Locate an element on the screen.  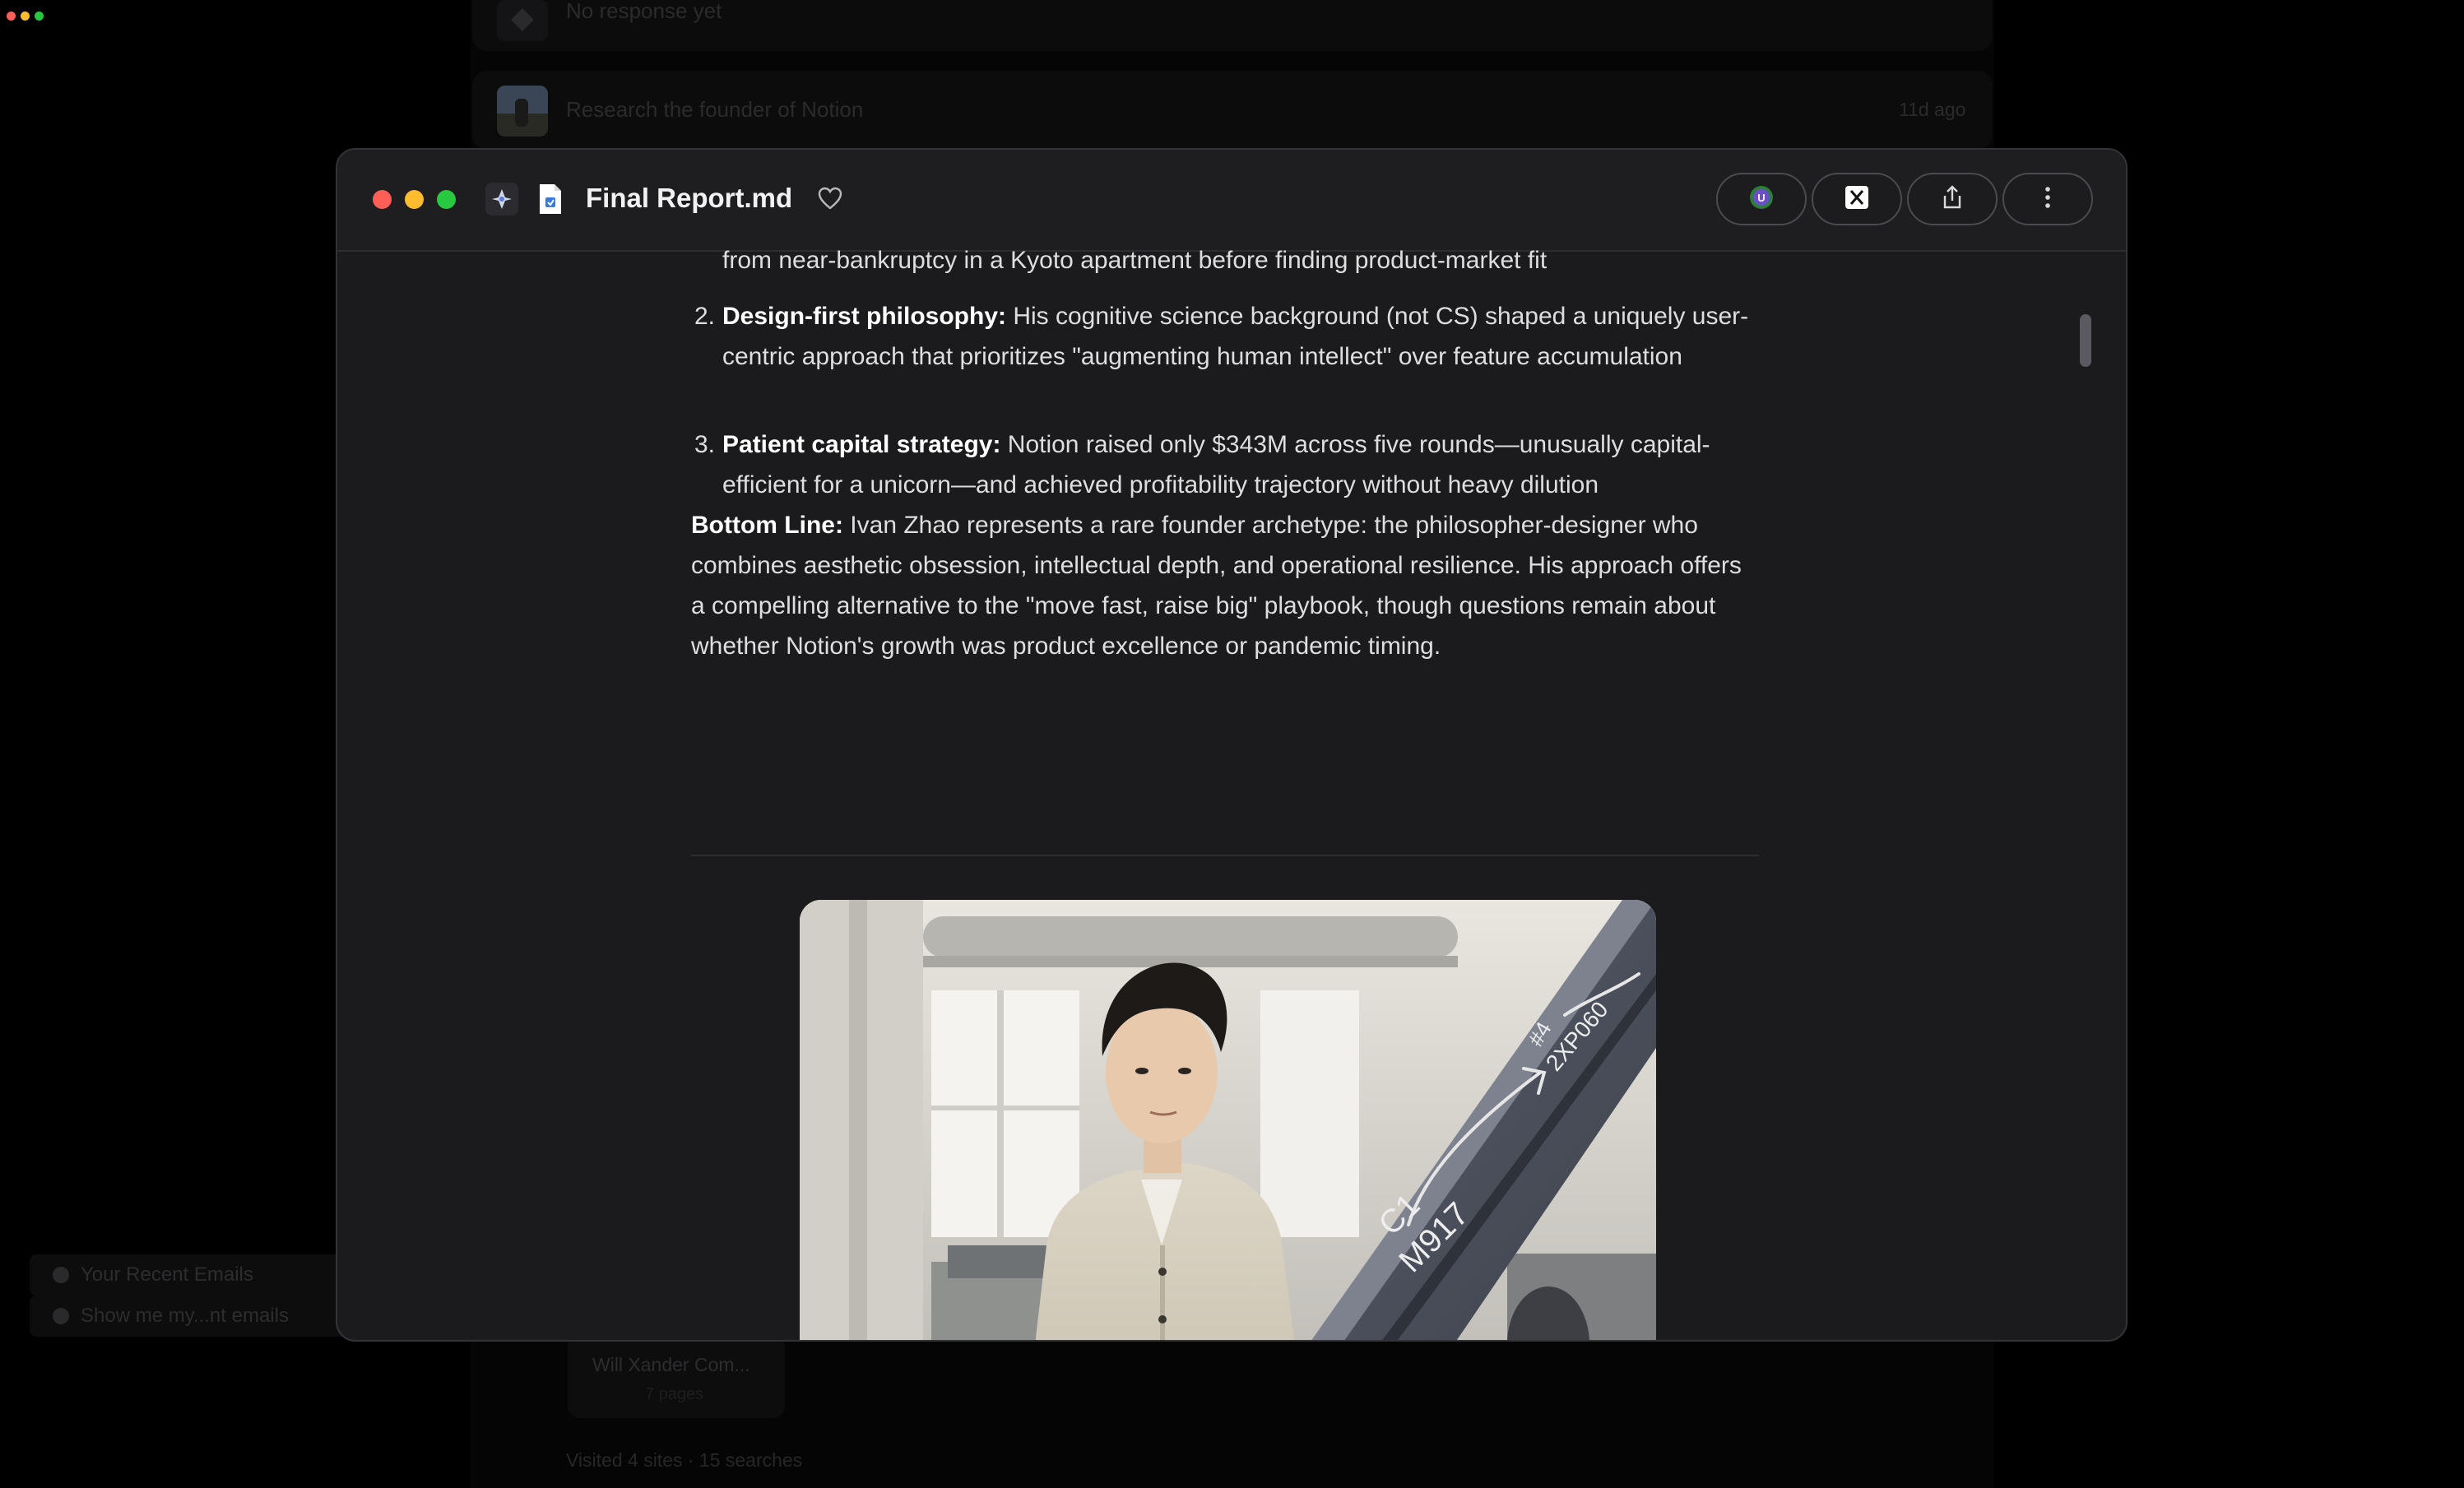
favorite-heart-icon is located at coordinates (830, 201).